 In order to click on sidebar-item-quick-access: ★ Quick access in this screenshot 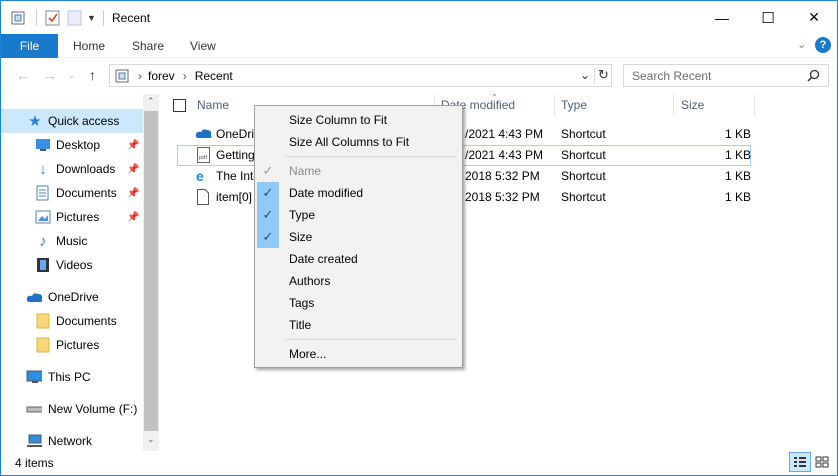, I will do `click(72, 121)`.